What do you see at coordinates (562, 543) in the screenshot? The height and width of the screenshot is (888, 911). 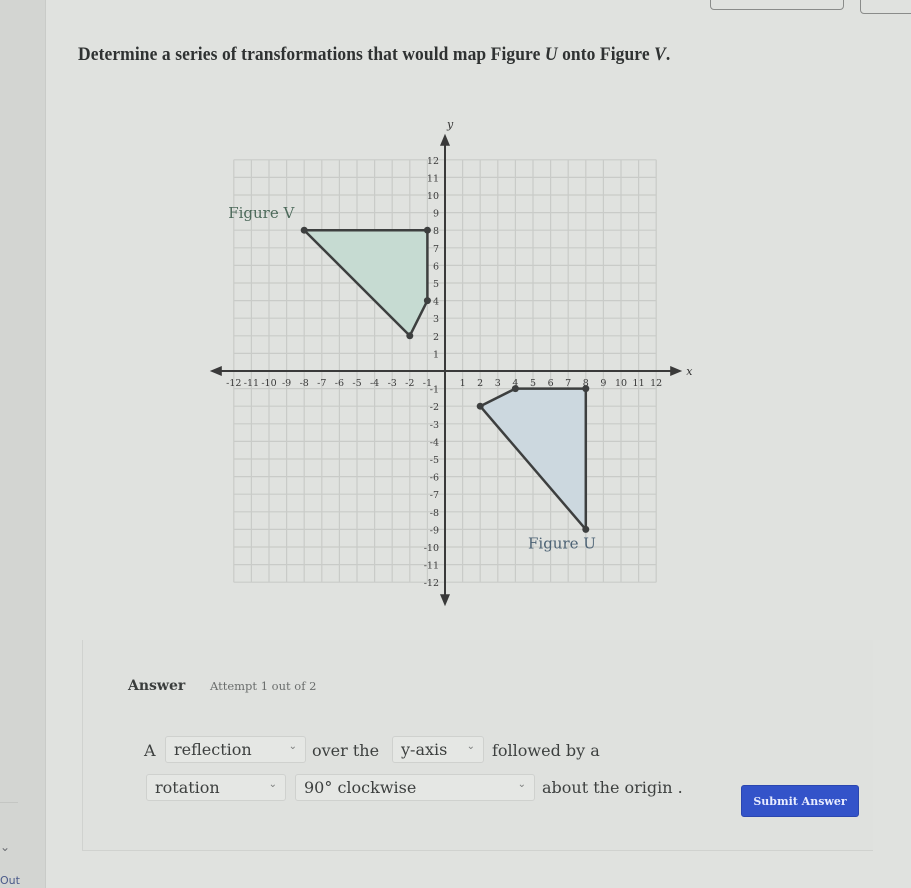 I see `figure-u-label: Figure U` at bounding box center [562, 543].